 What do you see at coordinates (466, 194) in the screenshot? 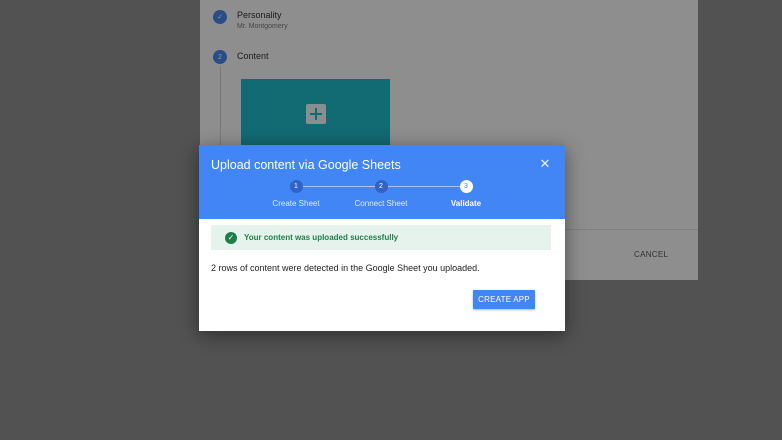
I see `step-validate: 3 Validate` at bounding box center [466, 194].